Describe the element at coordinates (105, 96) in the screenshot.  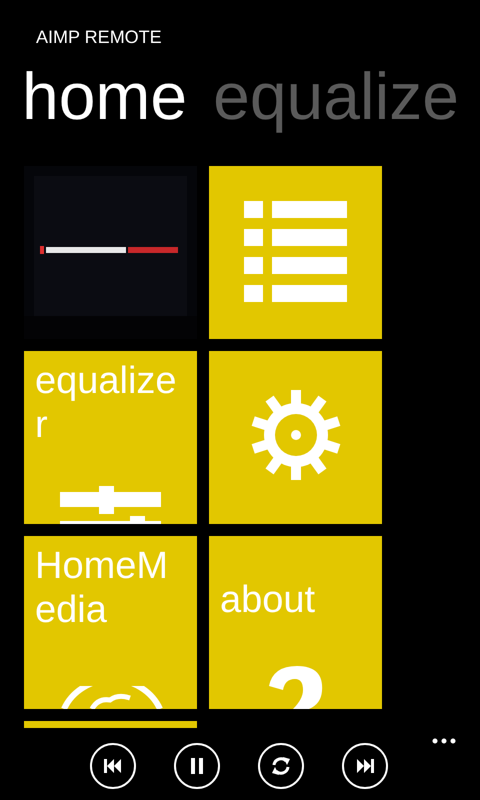
I see `pivot-header: home` at that location.